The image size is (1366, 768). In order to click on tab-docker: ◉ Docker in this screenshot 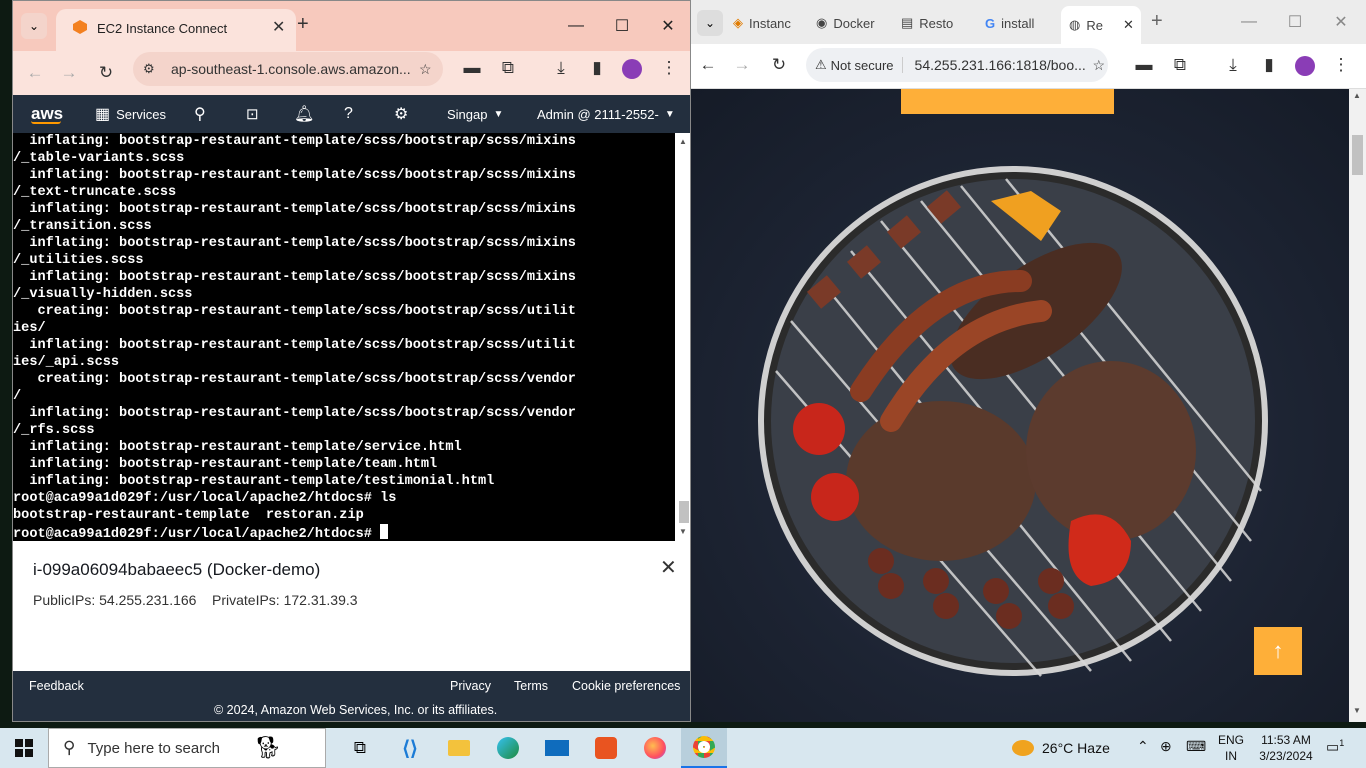, I will do `click(848, 23)`.